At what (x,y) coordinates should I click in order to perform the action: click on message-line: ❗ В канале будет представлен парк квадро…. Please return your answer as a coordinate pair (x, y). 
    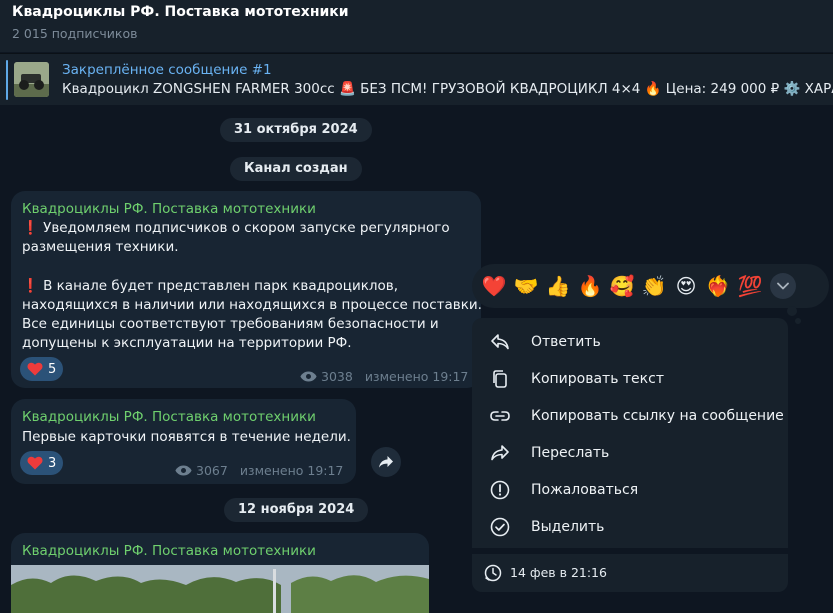
    Looking at the image, I should click on (210, 286).